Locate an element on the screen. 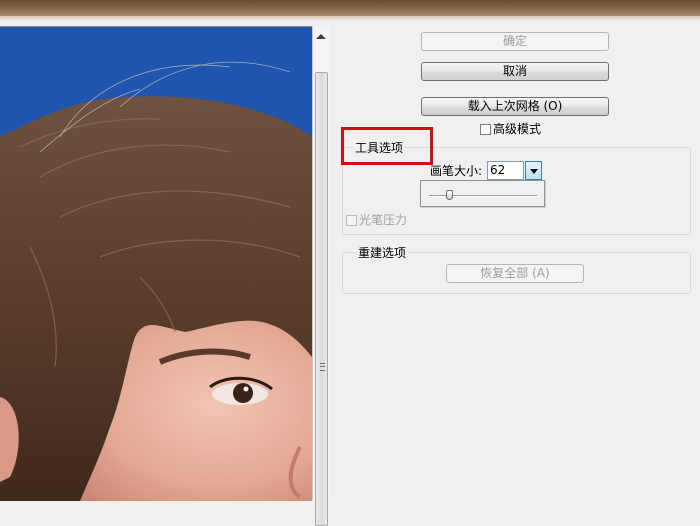 The height and width of the screenshot is (526, 700). dropdown-arrow-icon is located at coordinates (533, 170).